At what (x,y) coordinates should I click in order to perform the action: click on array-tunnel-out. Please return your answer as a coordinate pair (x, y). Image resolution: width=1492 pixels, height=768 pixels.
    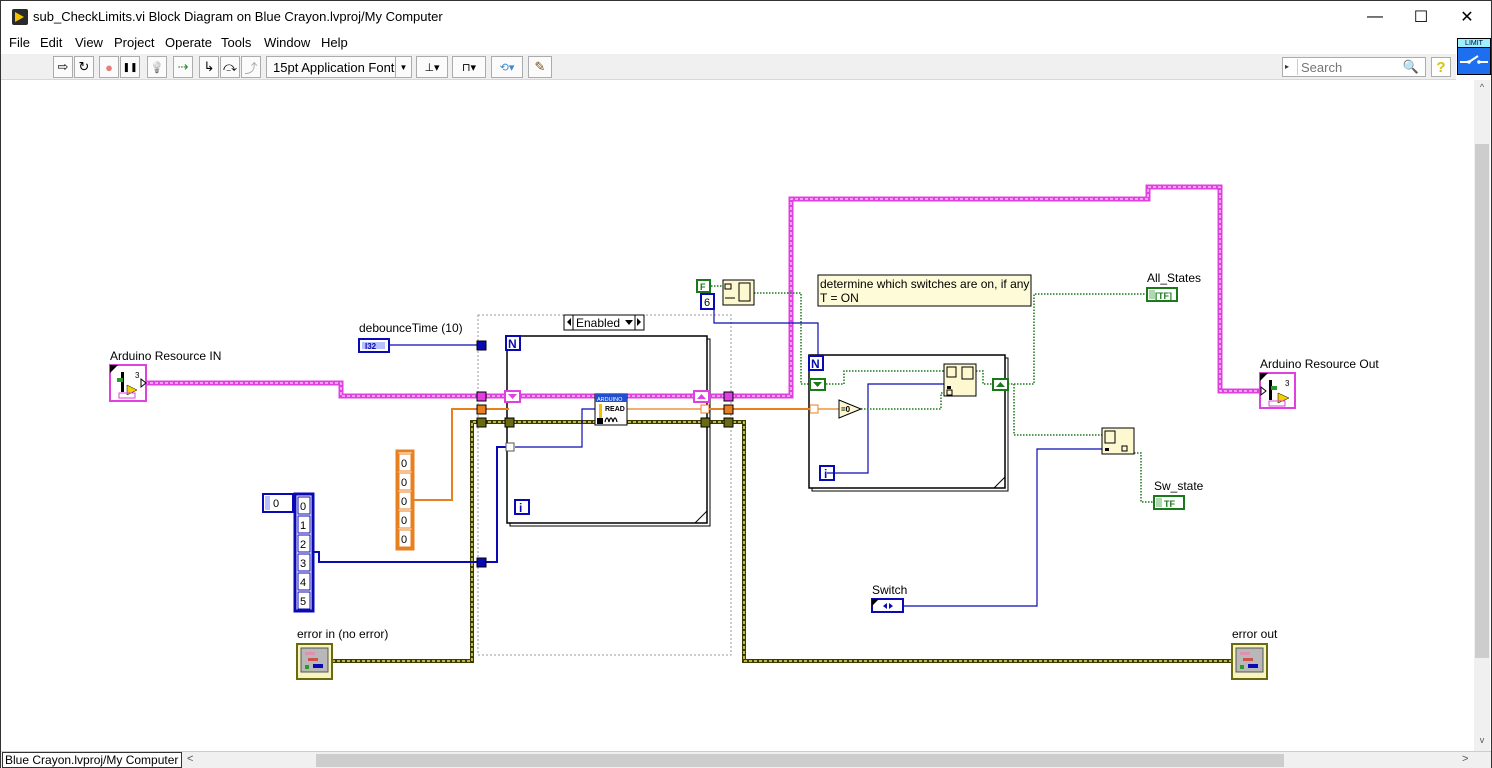
    Looking at the image, I should click on (728, 409).